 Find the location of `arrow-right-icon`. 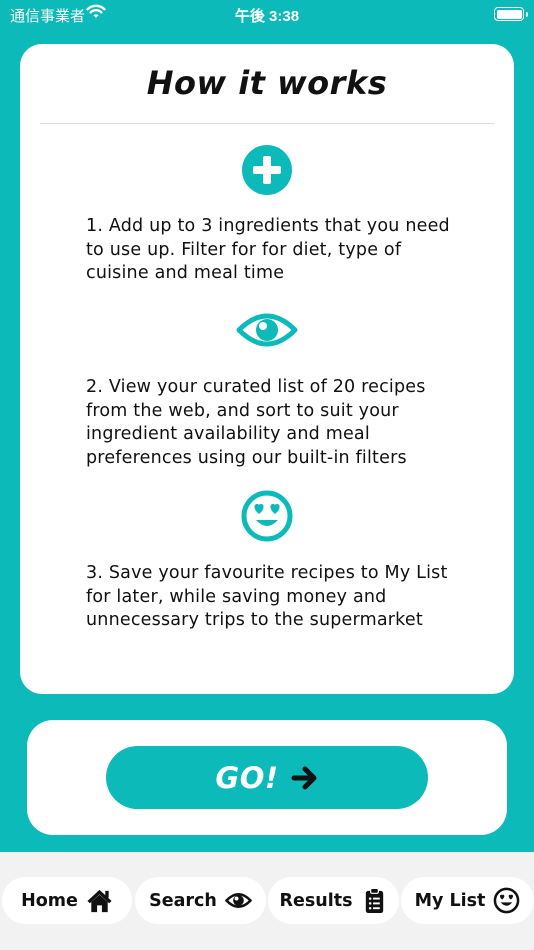

arrow-right-icon is located at coordinates (304, 777).